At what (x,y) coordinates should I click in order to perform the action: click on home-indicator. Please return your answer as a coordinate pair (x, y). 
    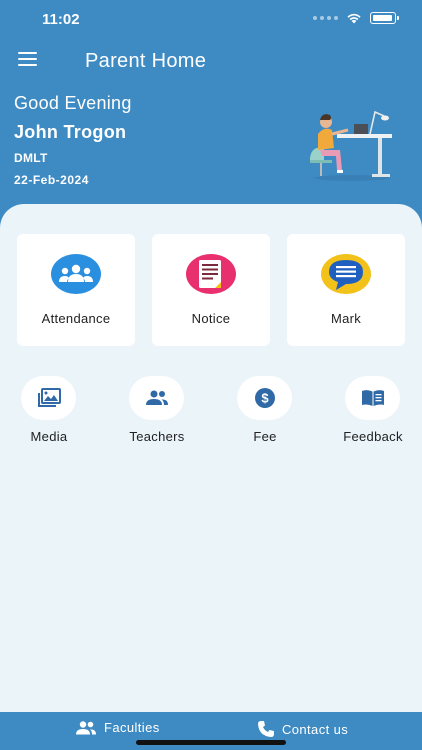
    Looking at the image, I should click on (211, 742).